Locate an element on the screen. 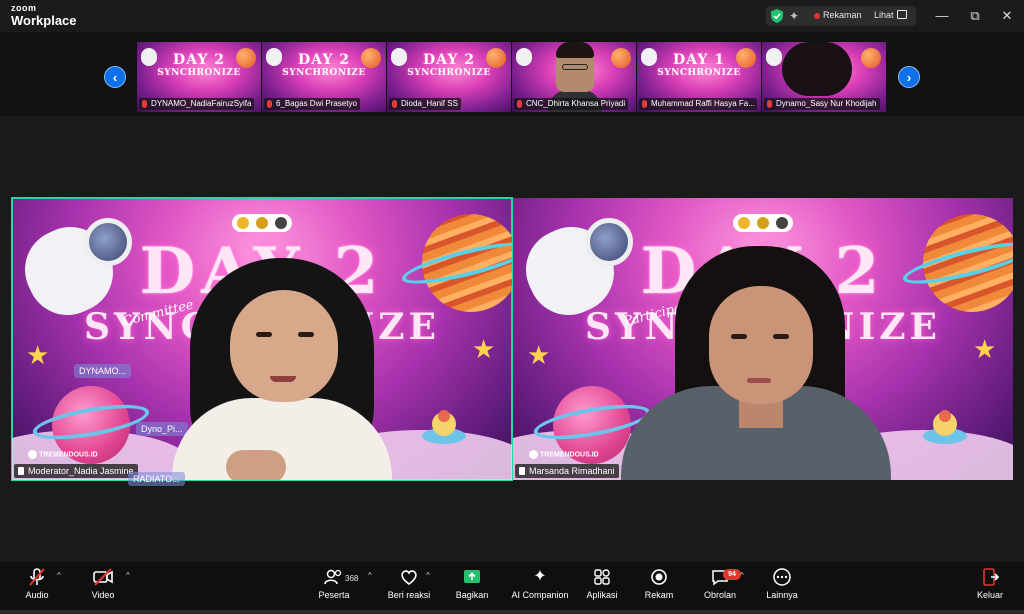  video-button: Video is located at coordinates (103, 583).